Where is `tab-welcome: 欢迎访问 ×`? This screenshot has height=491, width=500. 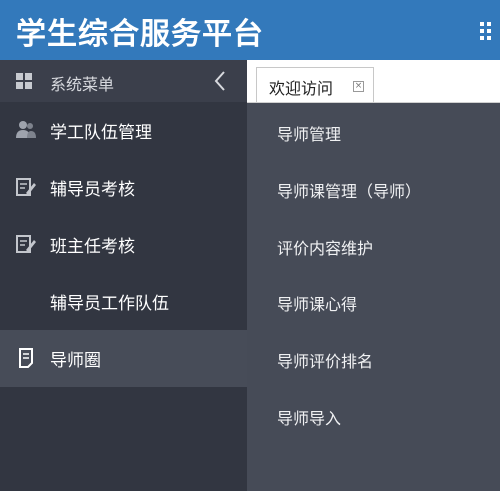
tab-welcome: 欢迎访问 × is located at coordinates (315, 84).